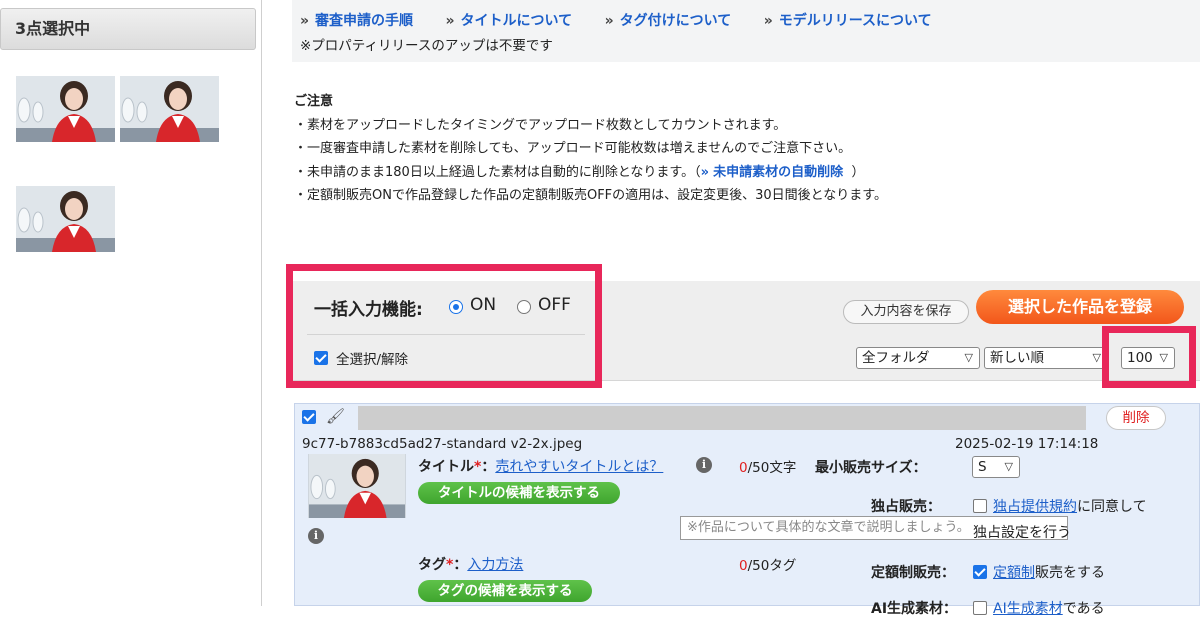  What do you see at coordinates (980, 608) in the screenshot?
I see `ai-generated-checkbox` at bounding box center [980, 608].